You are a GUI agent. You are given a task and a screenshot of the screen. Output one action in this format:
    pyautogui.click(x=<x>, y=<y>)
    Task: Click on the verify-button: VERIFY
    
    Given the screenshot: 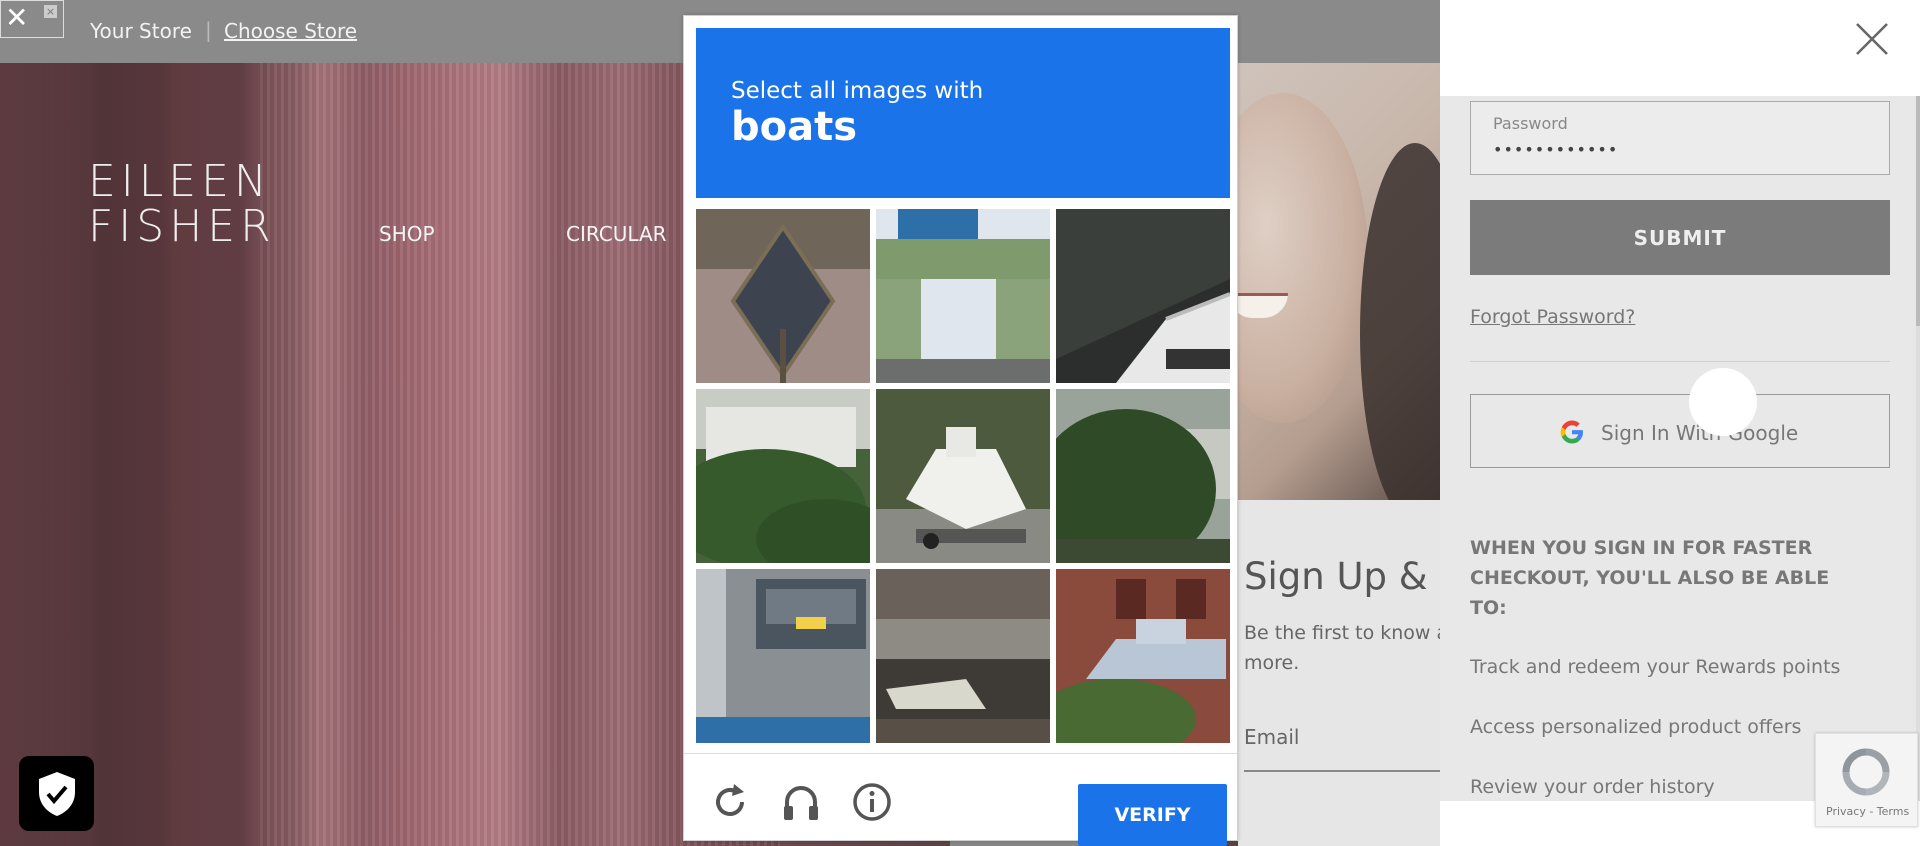 What is the action you would take?
    pyautogui.click(x=1152, y=815)
    